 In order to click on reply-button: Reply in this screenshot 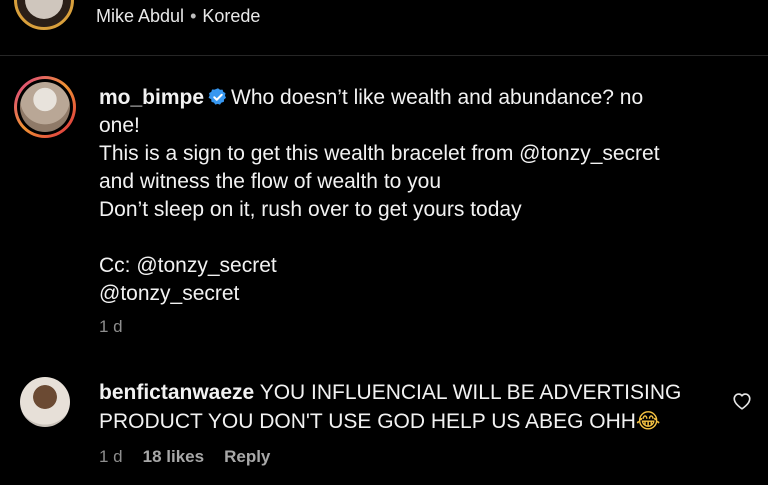, I will do `click(247, 457)`.